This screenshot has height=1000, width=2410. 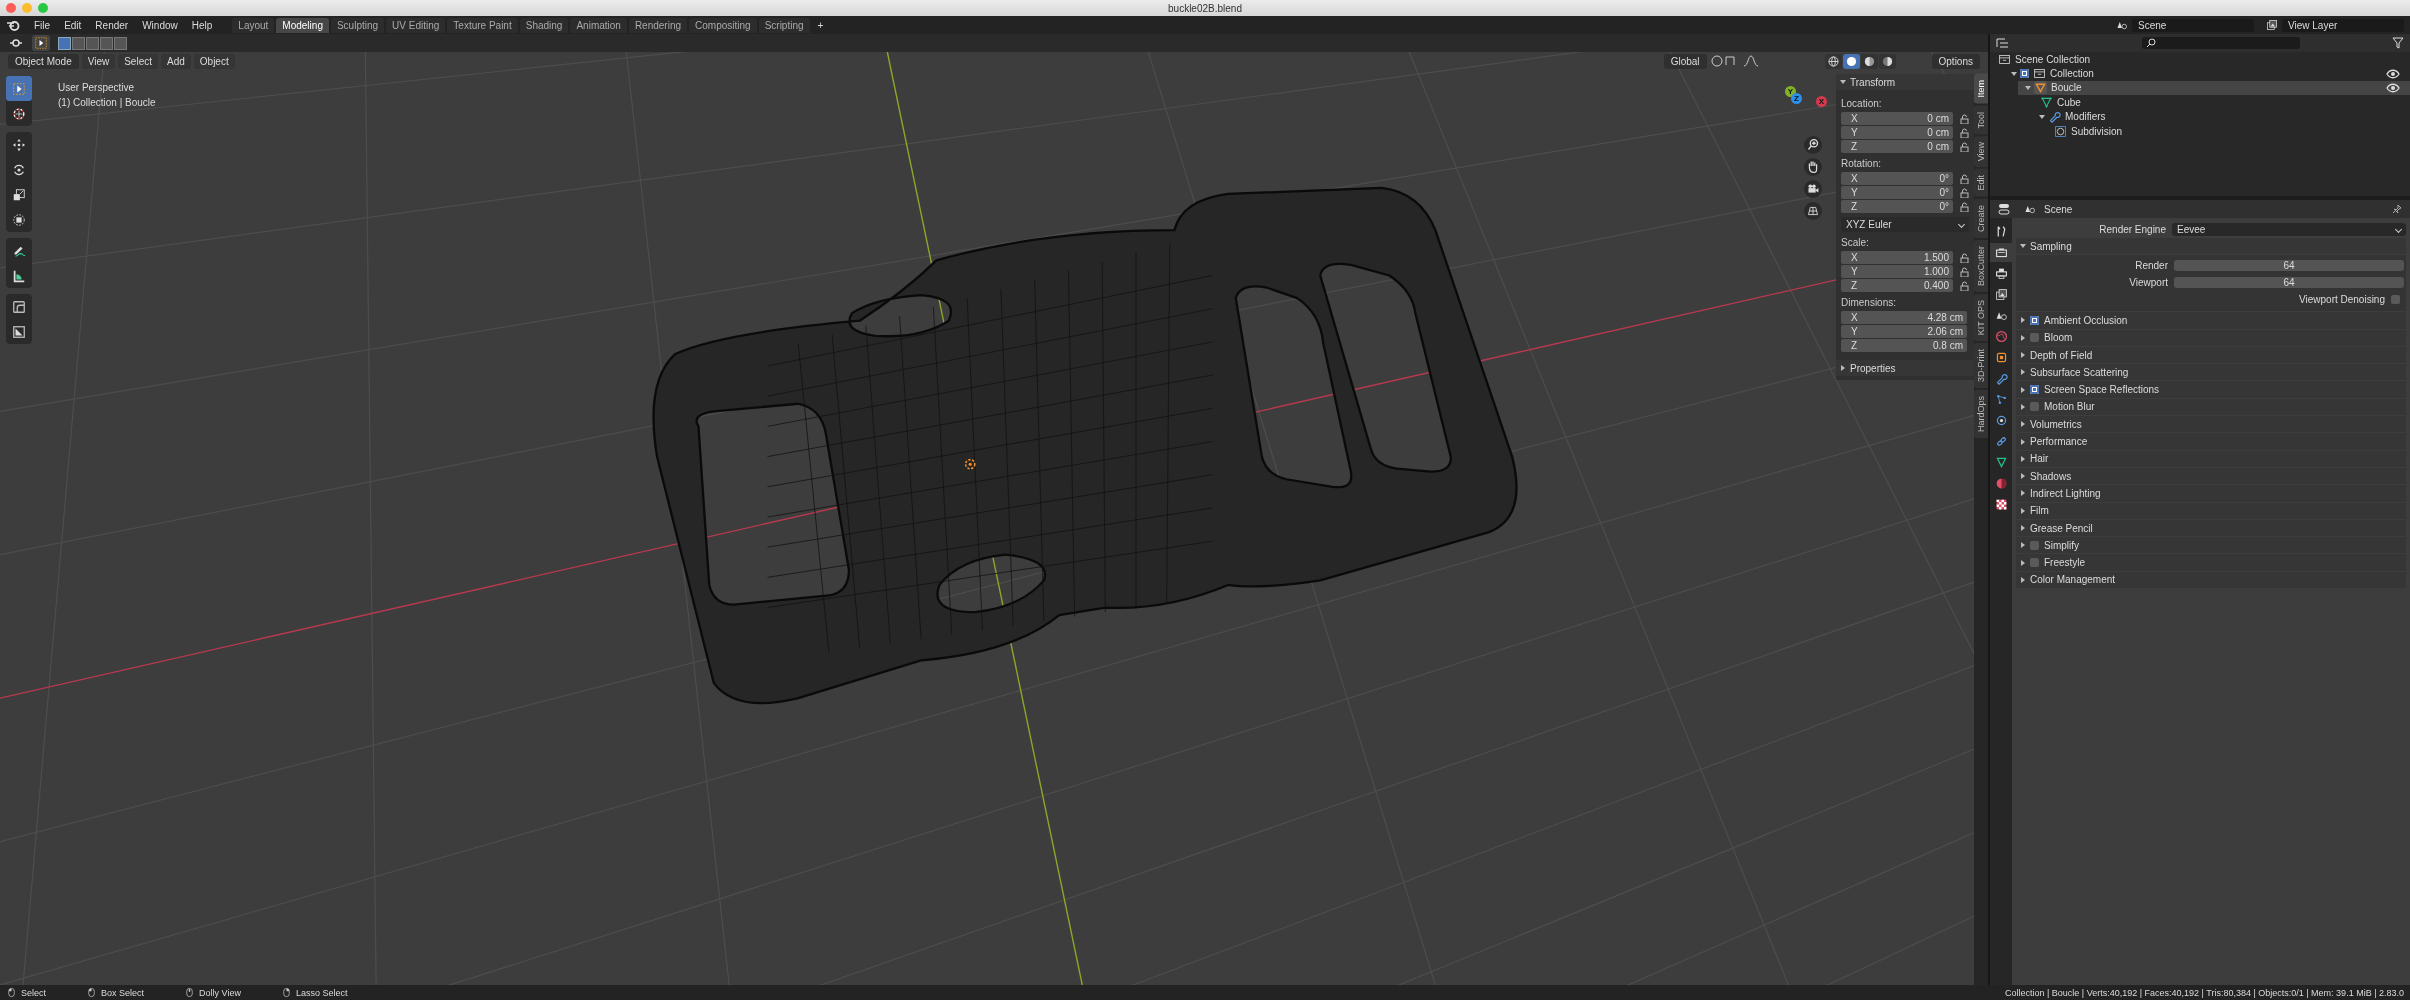 What do you see at coordinates (2200, 59) in the screenshot?
I see `outliner-row: Scene Collection` at bounding box center [2200, 59].